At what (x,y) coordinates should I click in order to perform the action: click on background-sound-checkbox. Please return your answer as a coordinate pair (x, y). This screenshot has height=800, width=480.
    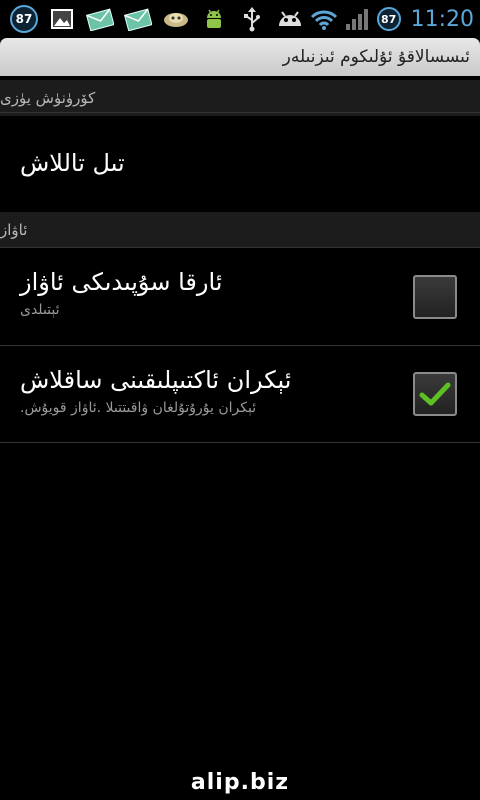
    Looking at the image, I should click on (435, 297).